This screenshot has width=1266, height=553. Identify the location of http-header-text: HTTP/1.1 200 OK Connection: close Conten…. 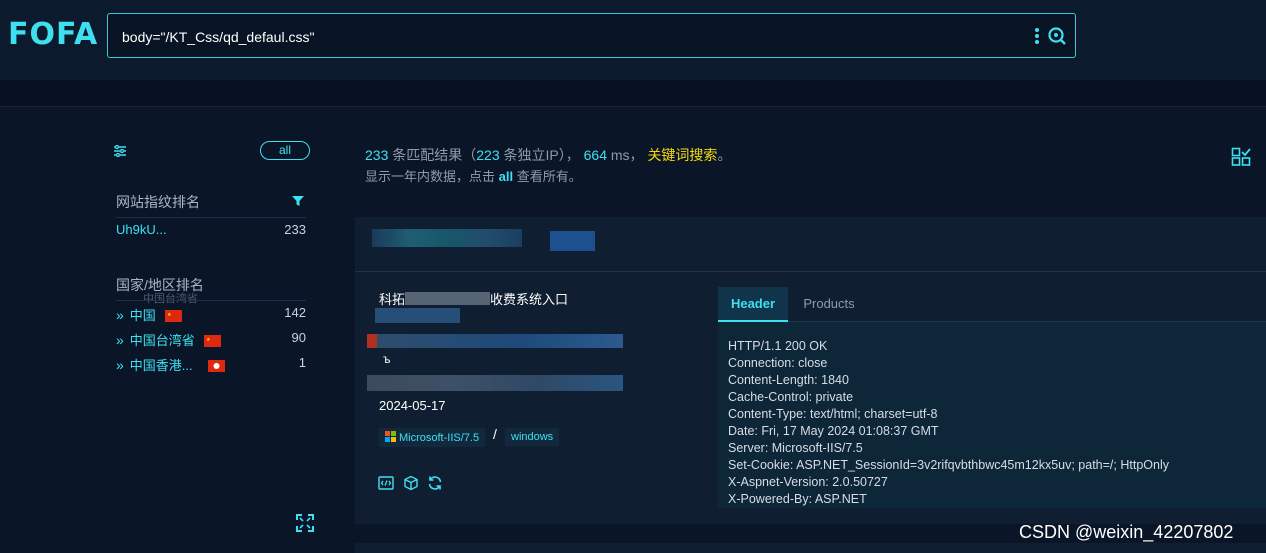
(948, 422).